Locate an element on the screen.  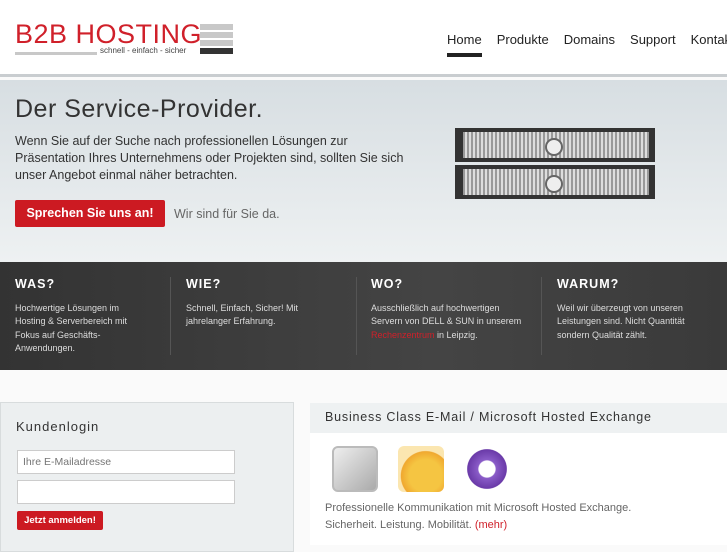
exchange-icon is located at coordinates (355, 469).